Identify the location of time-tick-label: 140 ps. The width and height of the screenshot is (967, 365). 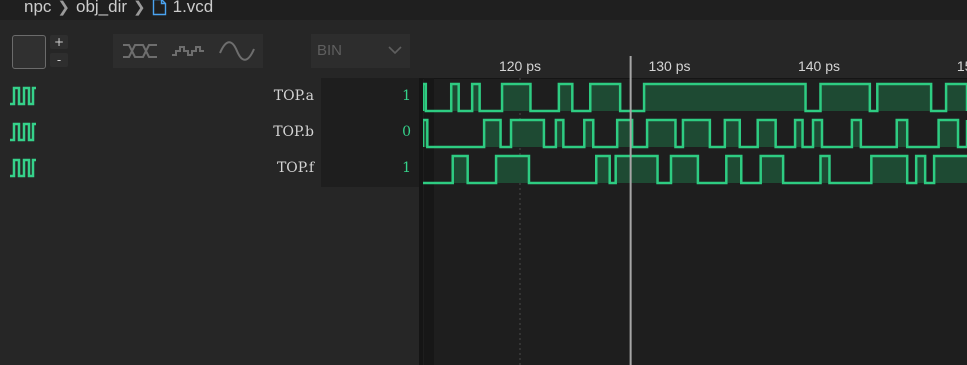
(819, 66).